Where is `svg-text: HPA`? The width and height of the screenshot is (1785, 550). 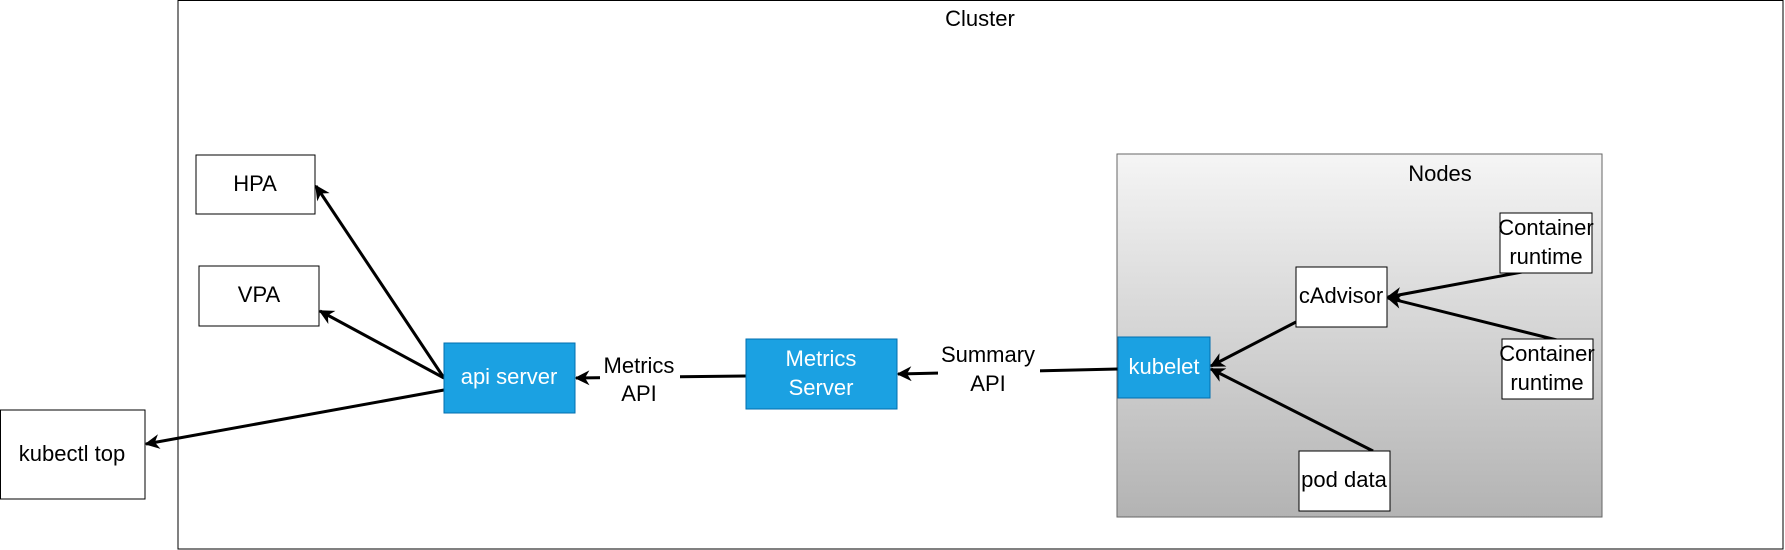 svg-text: HPA is located at coordinates (255, 183).